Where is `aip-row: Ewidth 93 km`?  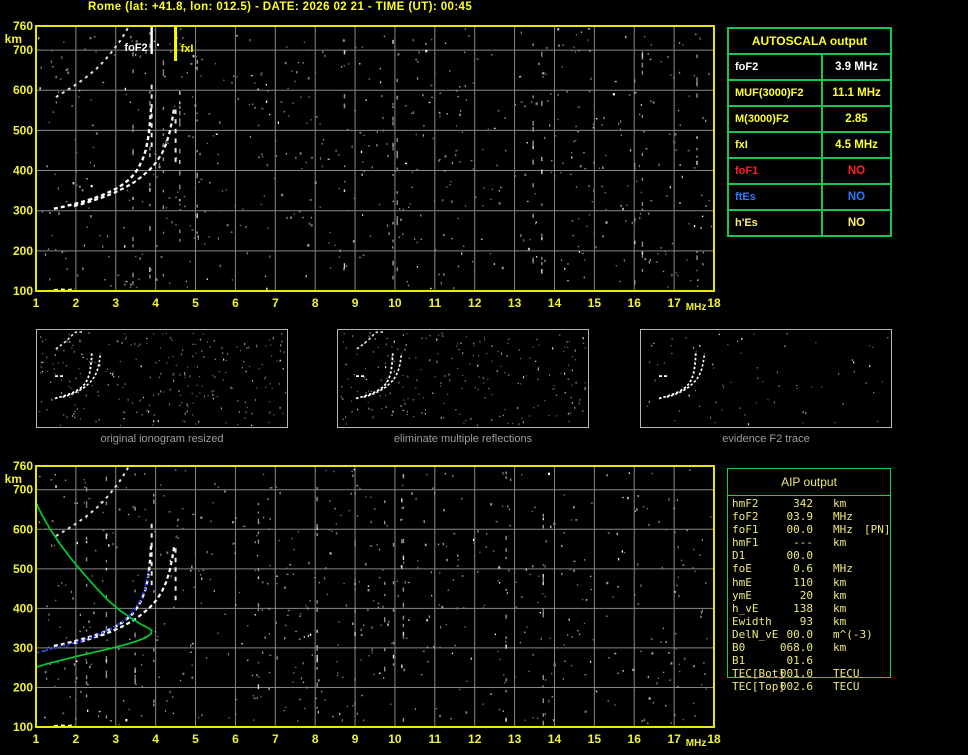 aip-row: Ewidth 93 km is located at coordinates (789, 621).